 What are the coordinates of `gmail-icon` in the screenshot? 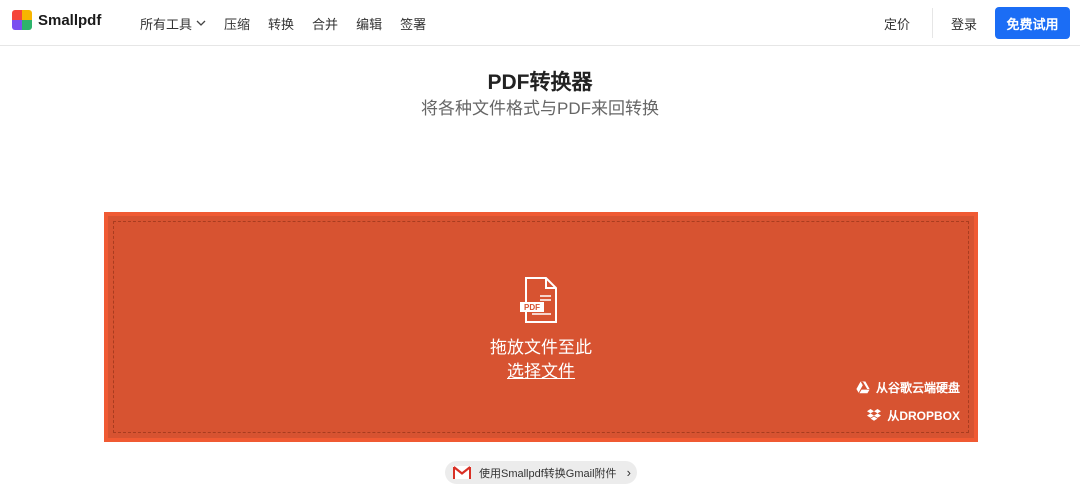 It's located at (462, 472).